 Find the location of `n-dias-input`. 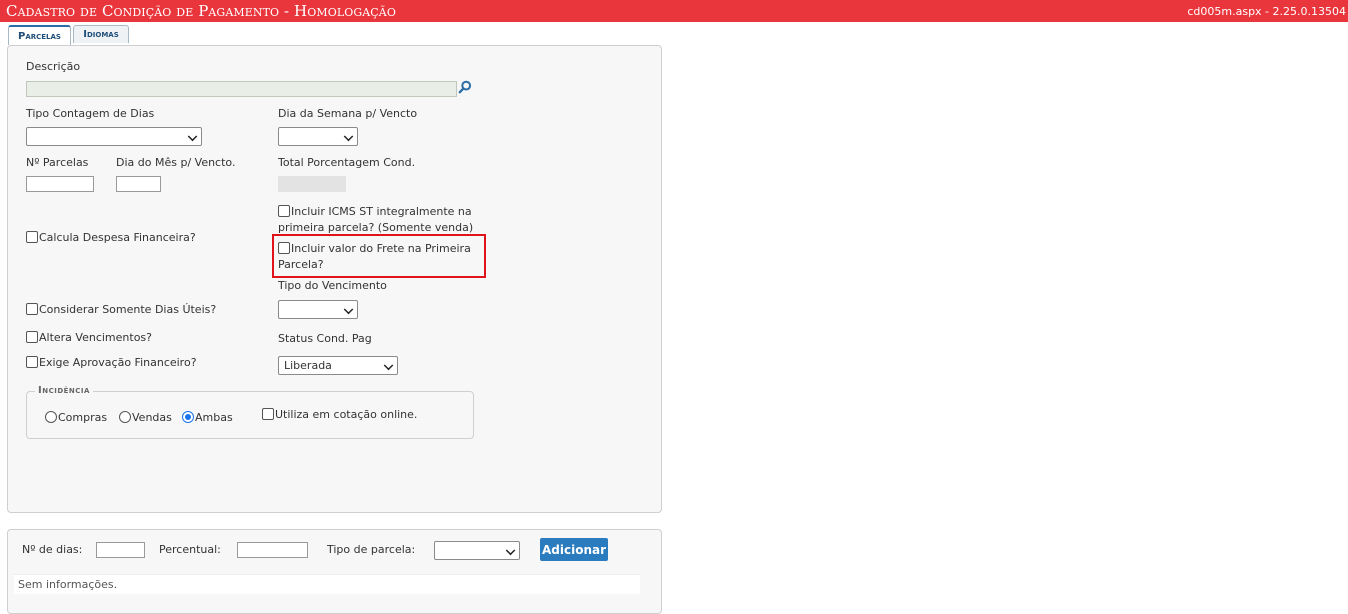

n-dias-input is located at coordinates (120, 550).